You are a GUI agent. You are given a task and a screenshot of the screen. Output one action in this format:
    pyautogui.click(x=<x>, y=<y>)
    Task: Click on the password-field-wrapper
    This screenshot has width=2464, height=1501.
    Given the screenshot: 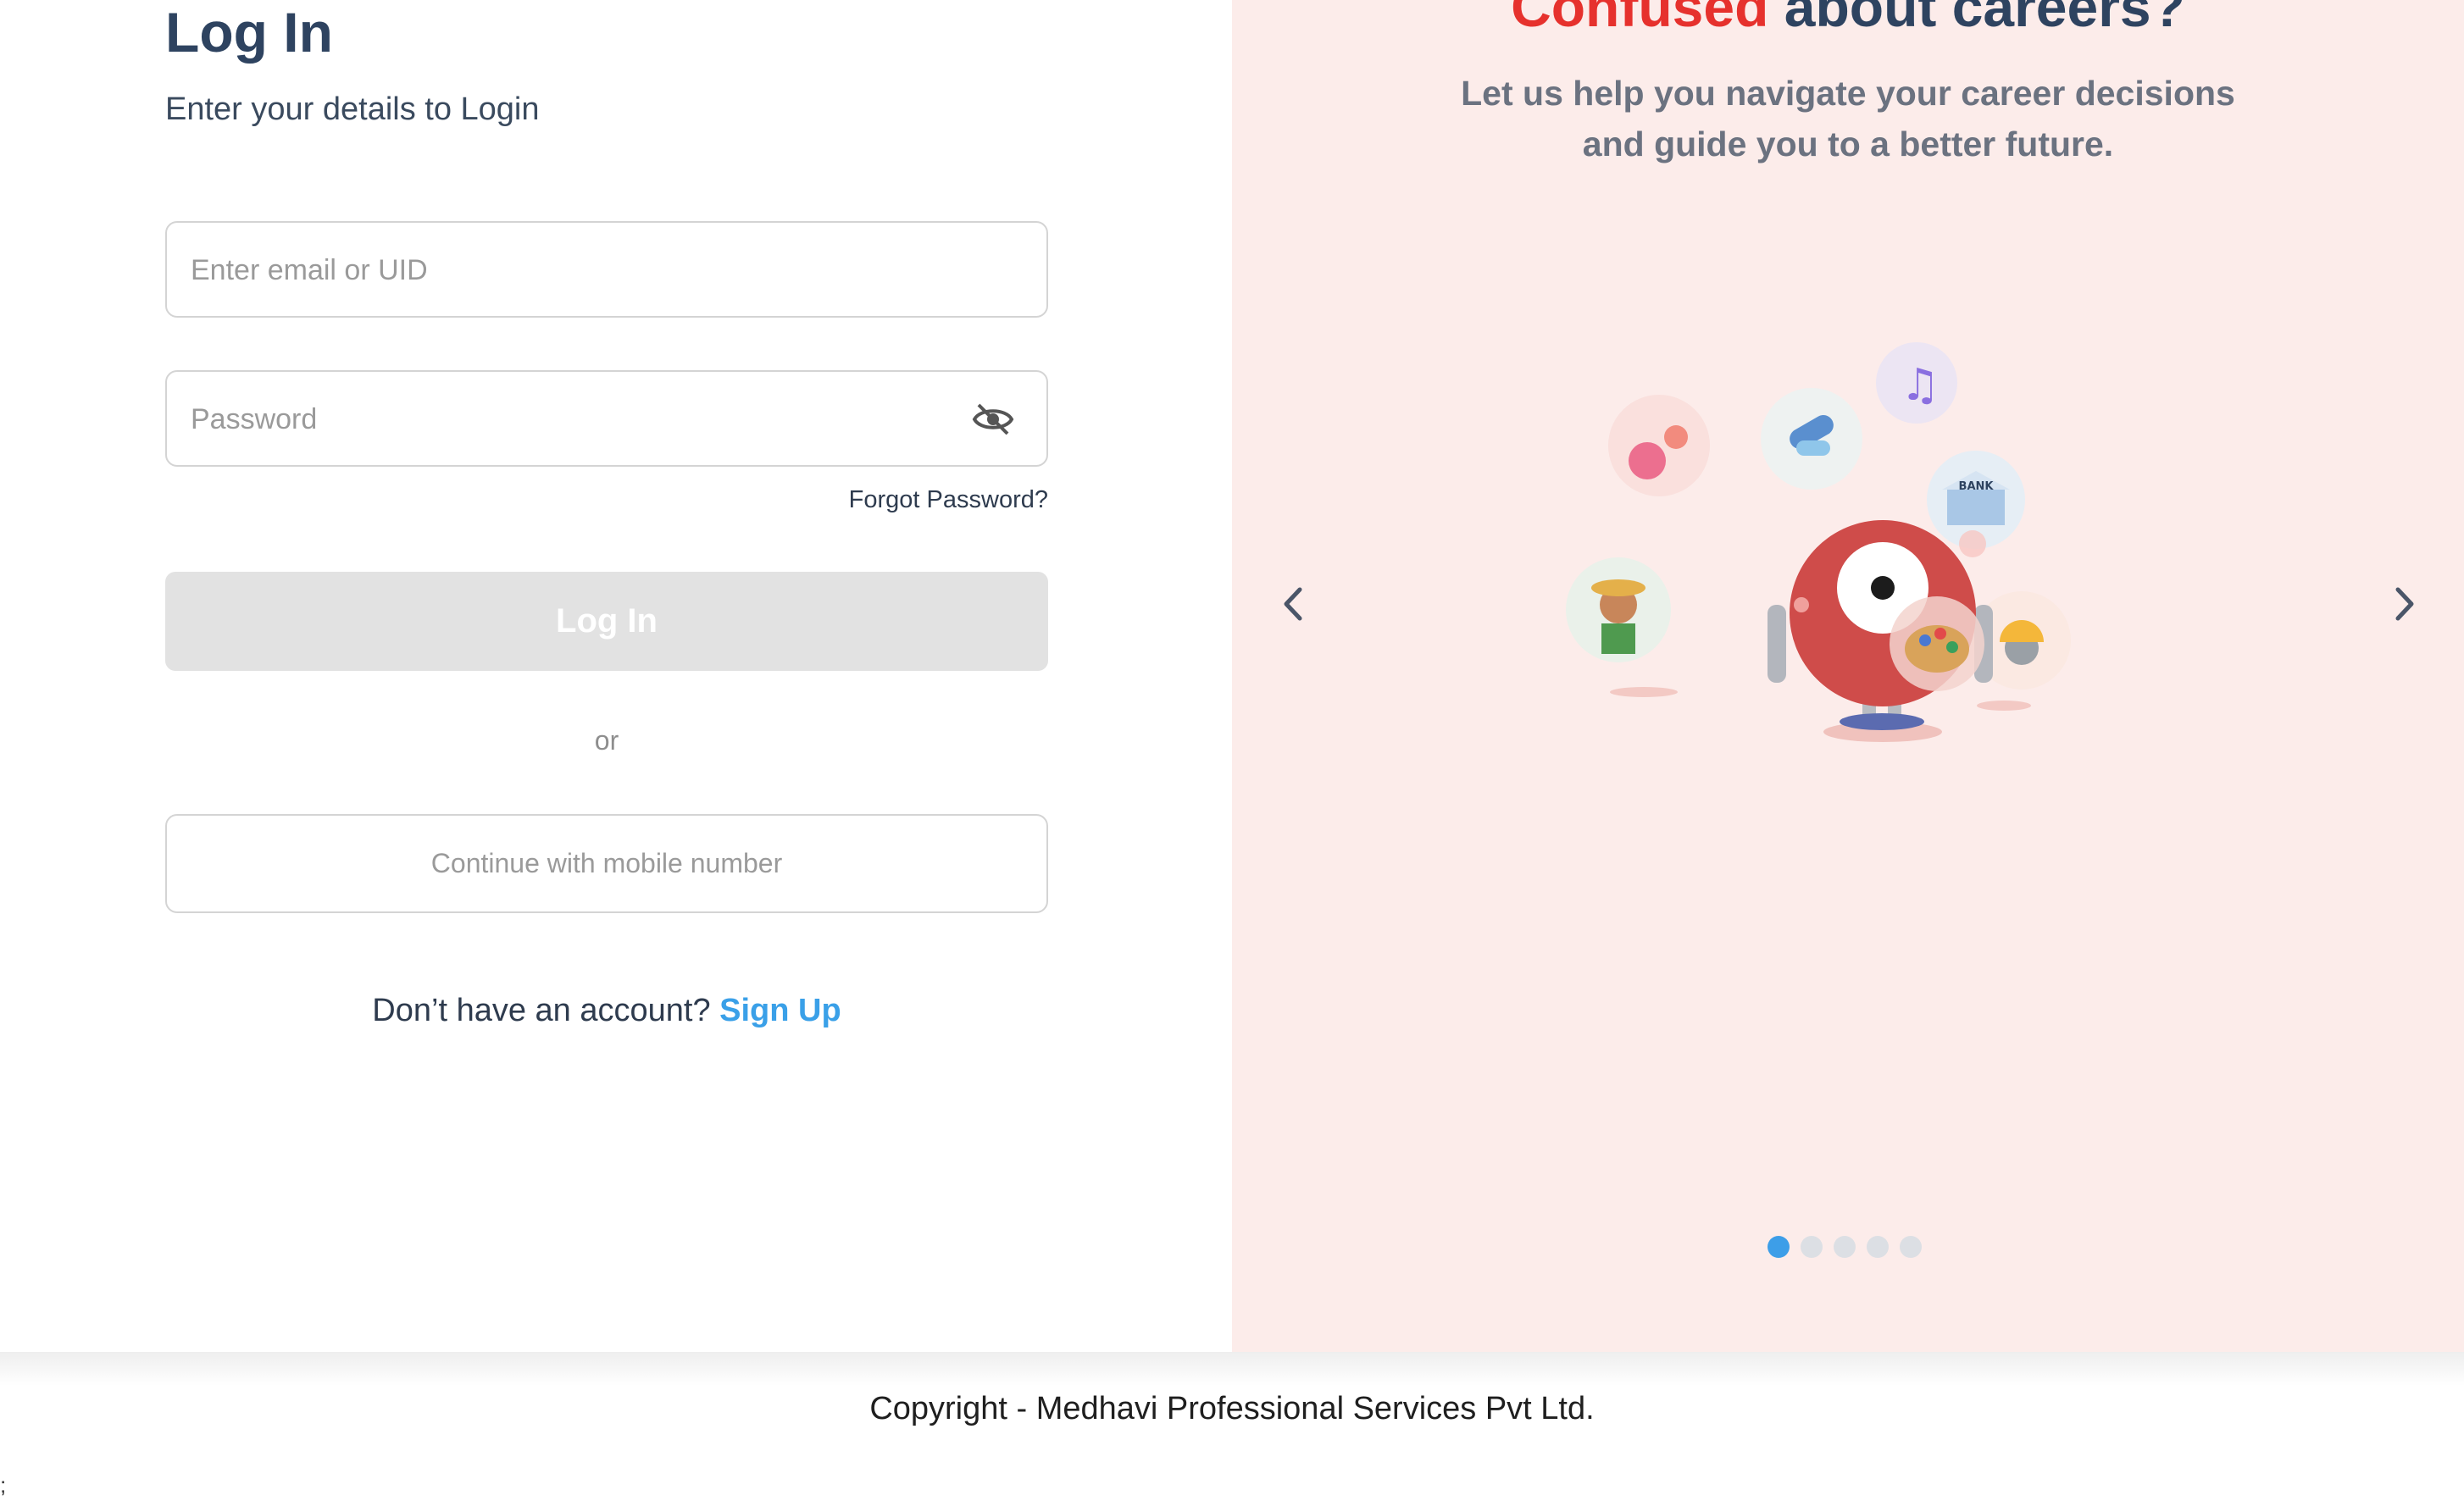 What is the action you would take?
    pyautogui.click(x=607, y=418)
    